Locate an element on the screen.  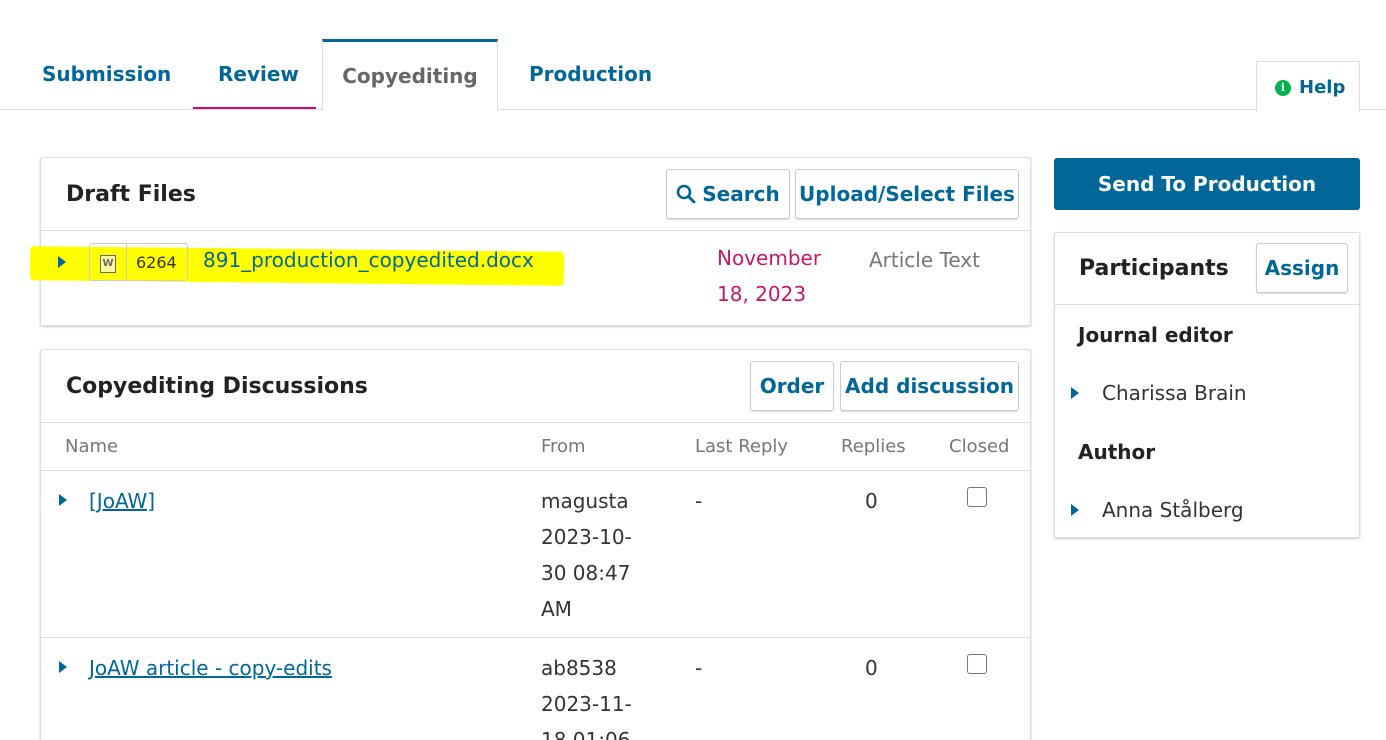
tab-production: Production is located at coordinates (590, 74).